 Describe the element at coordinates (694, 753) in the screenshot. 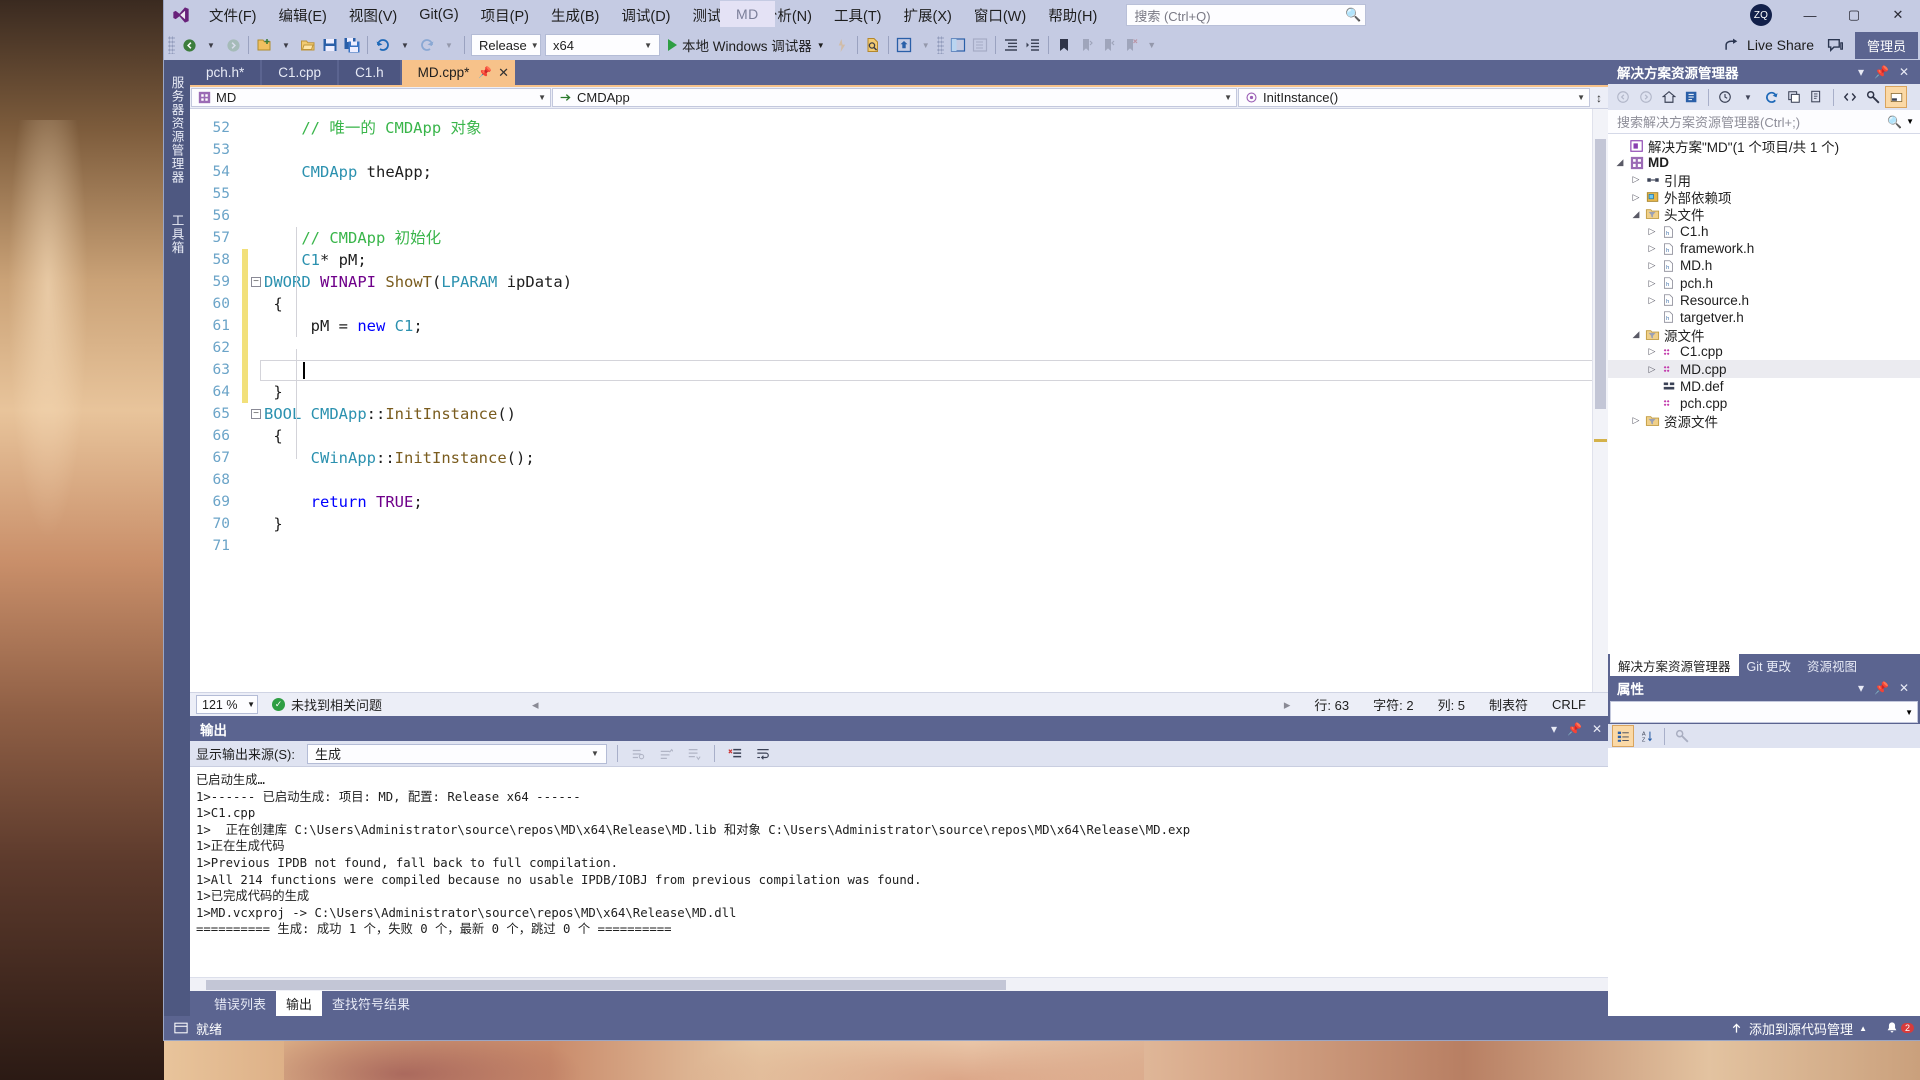

I see `go-to-next-icon` at that location.